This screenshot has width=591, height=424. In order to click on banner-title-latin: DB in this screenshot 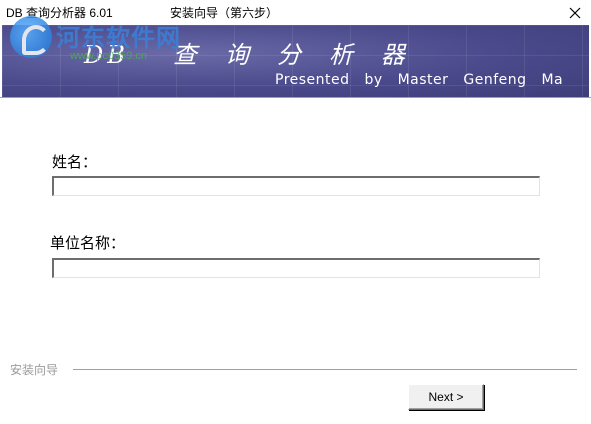, I will do `click(106, 55)`.